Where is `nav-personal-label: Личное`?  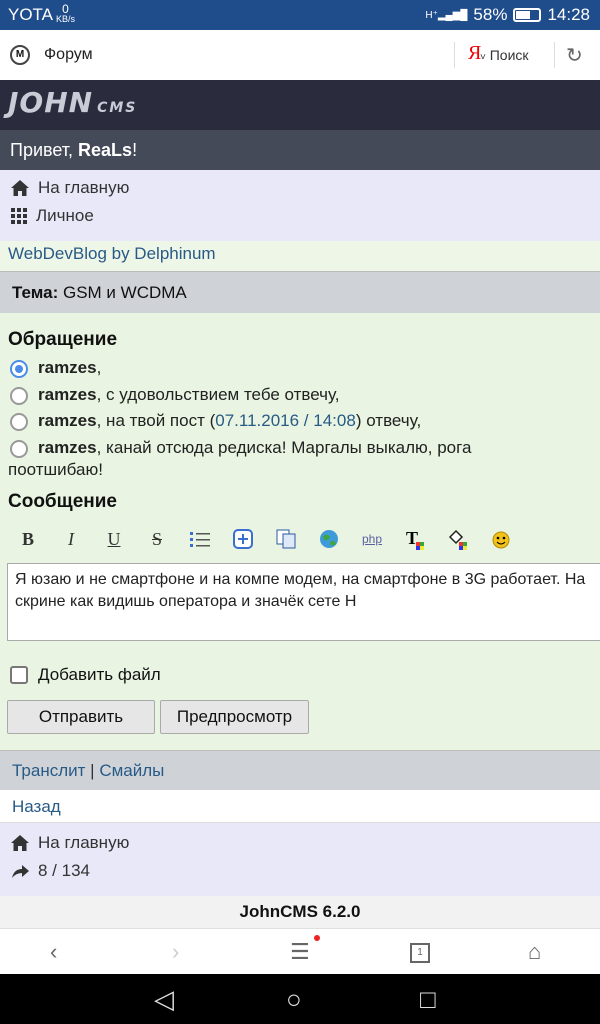
nav-personal-label: Личное is located at coordinates (65, 215).